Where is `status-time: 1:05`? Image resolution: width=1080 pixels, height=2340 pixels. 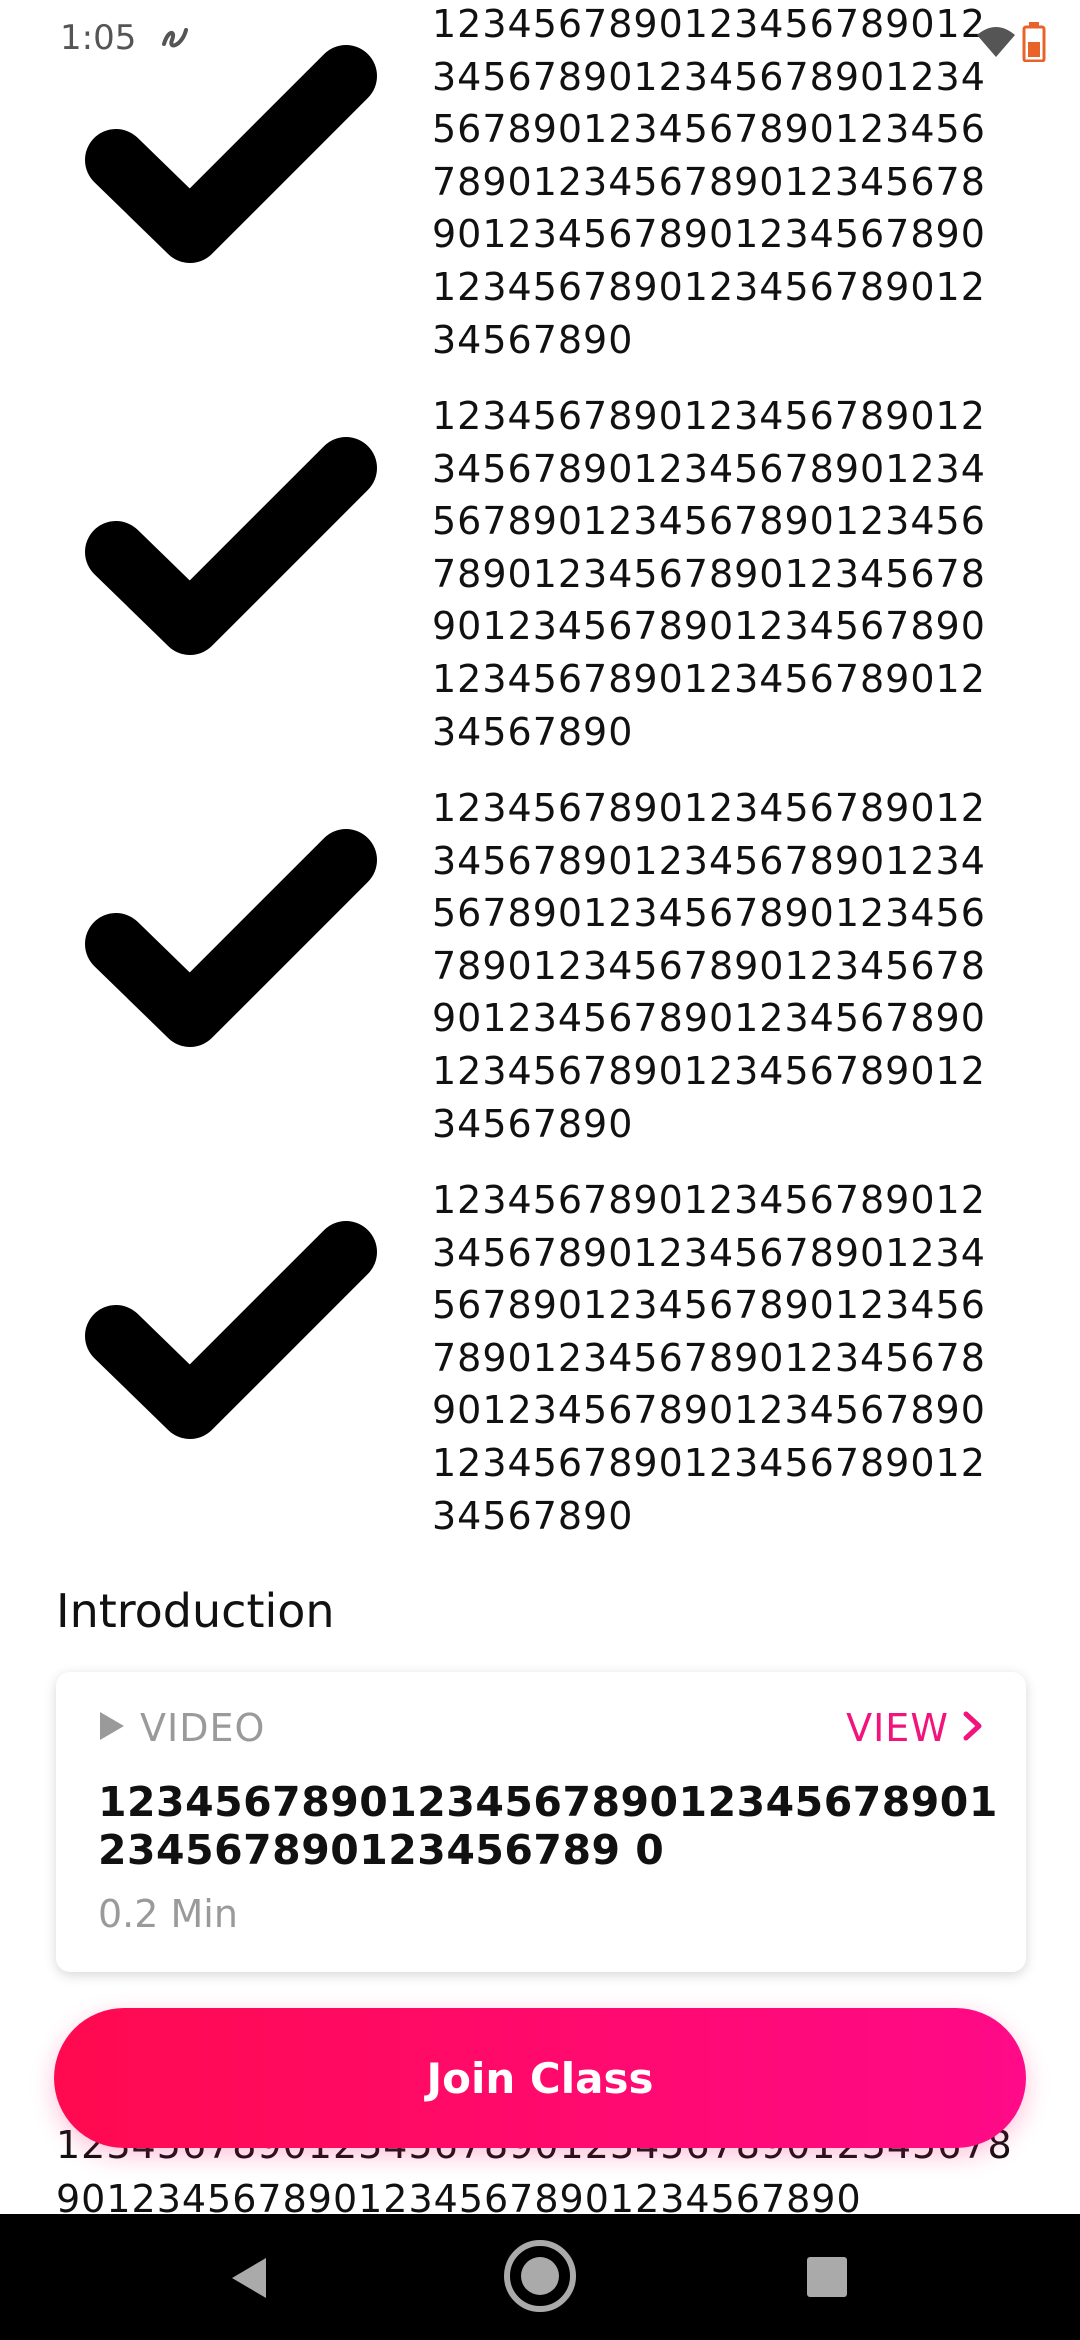
status-time: 1:05 is located at coordinates (98, 38).